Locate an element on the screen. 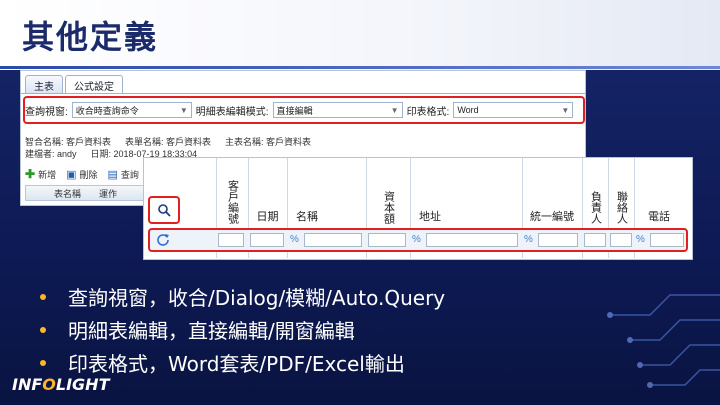  tab-divider is located at coordinates (303, 93).